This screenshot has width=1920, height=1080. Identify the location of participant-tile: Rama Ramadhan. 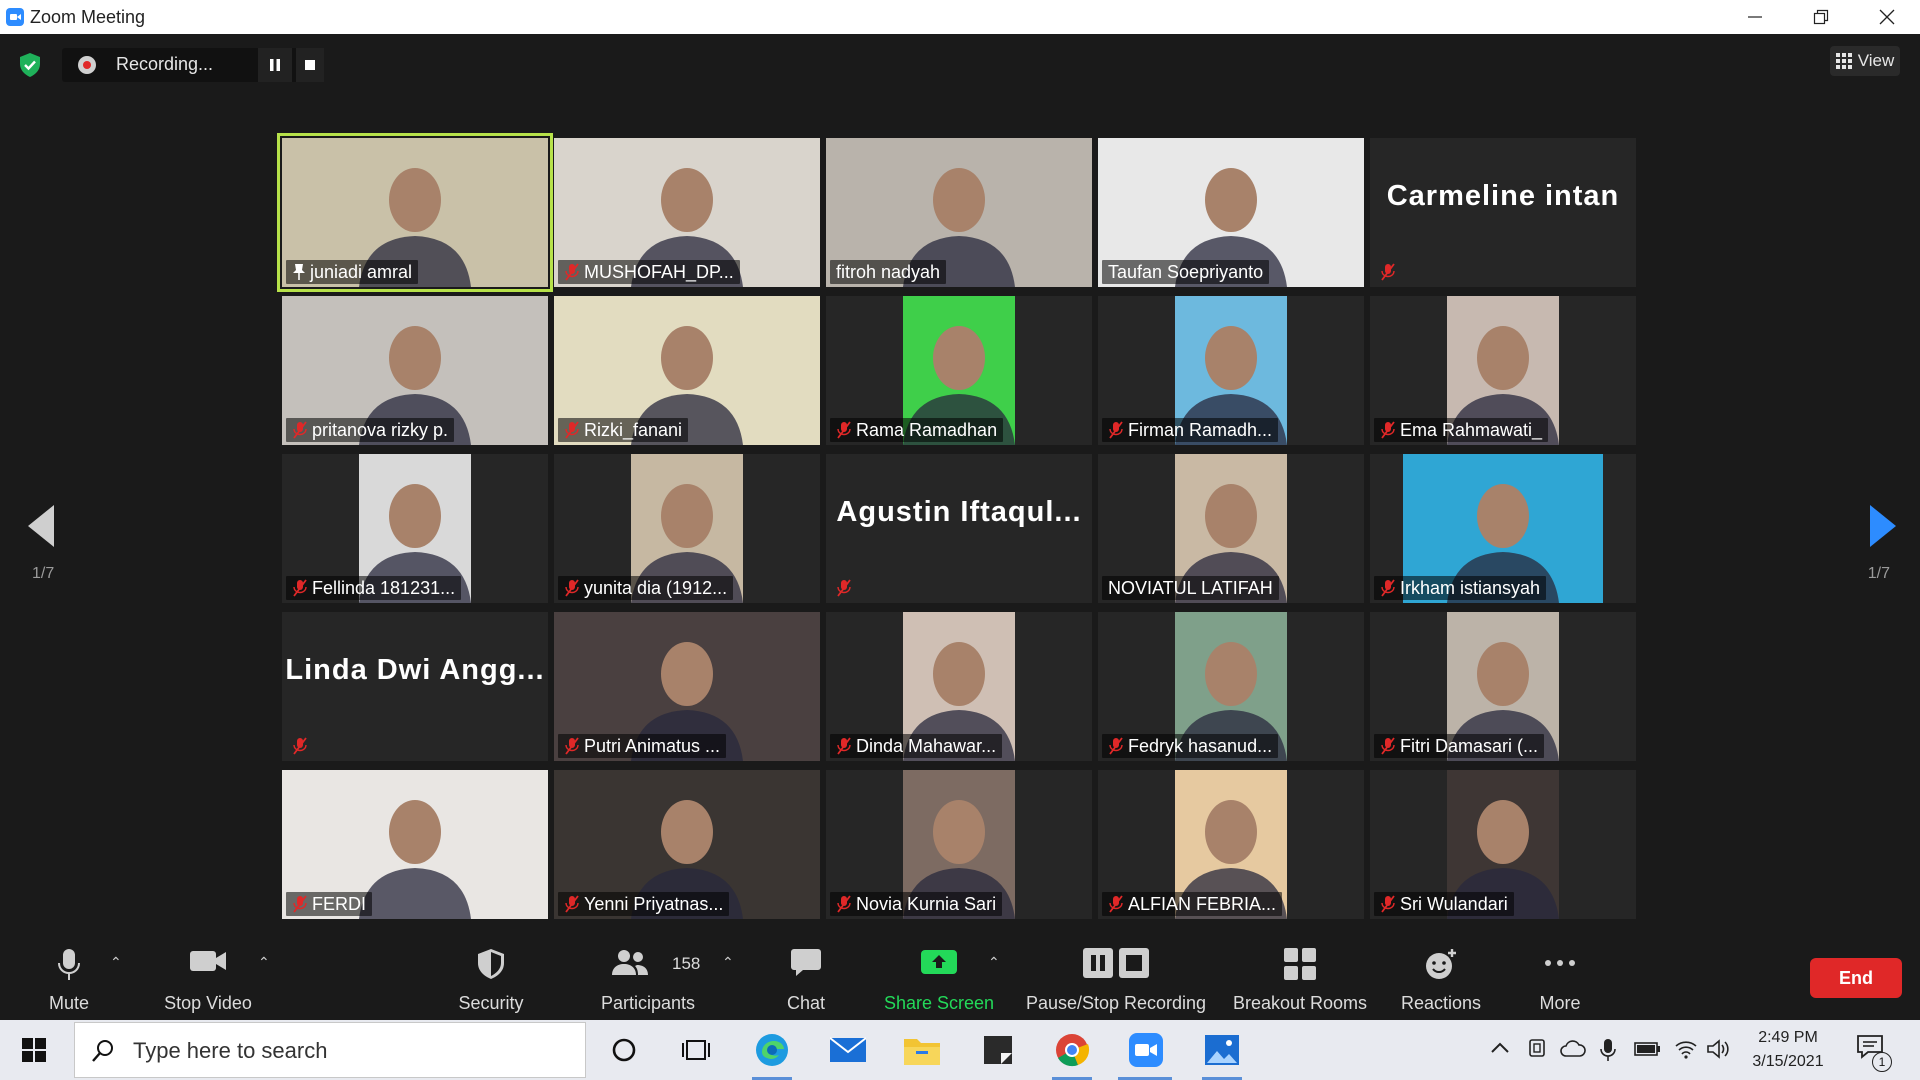
(959, 370).